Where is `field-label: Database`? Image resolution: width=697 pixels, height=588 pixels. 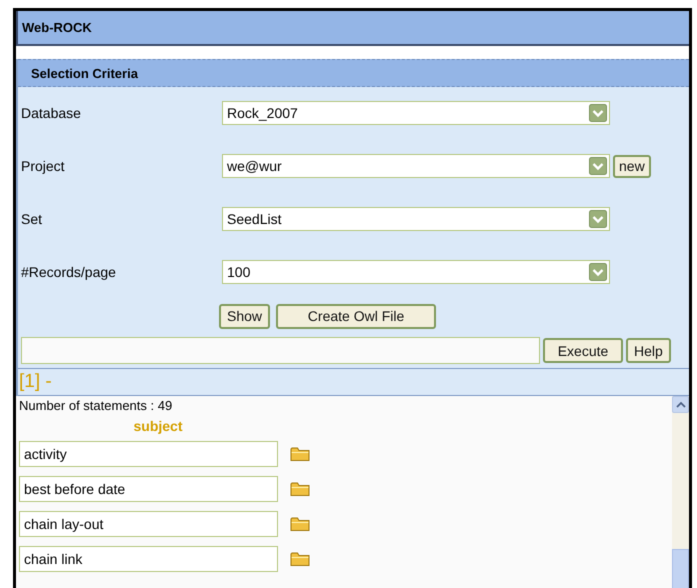
field-label: Database is located at coordinates (51, 113).